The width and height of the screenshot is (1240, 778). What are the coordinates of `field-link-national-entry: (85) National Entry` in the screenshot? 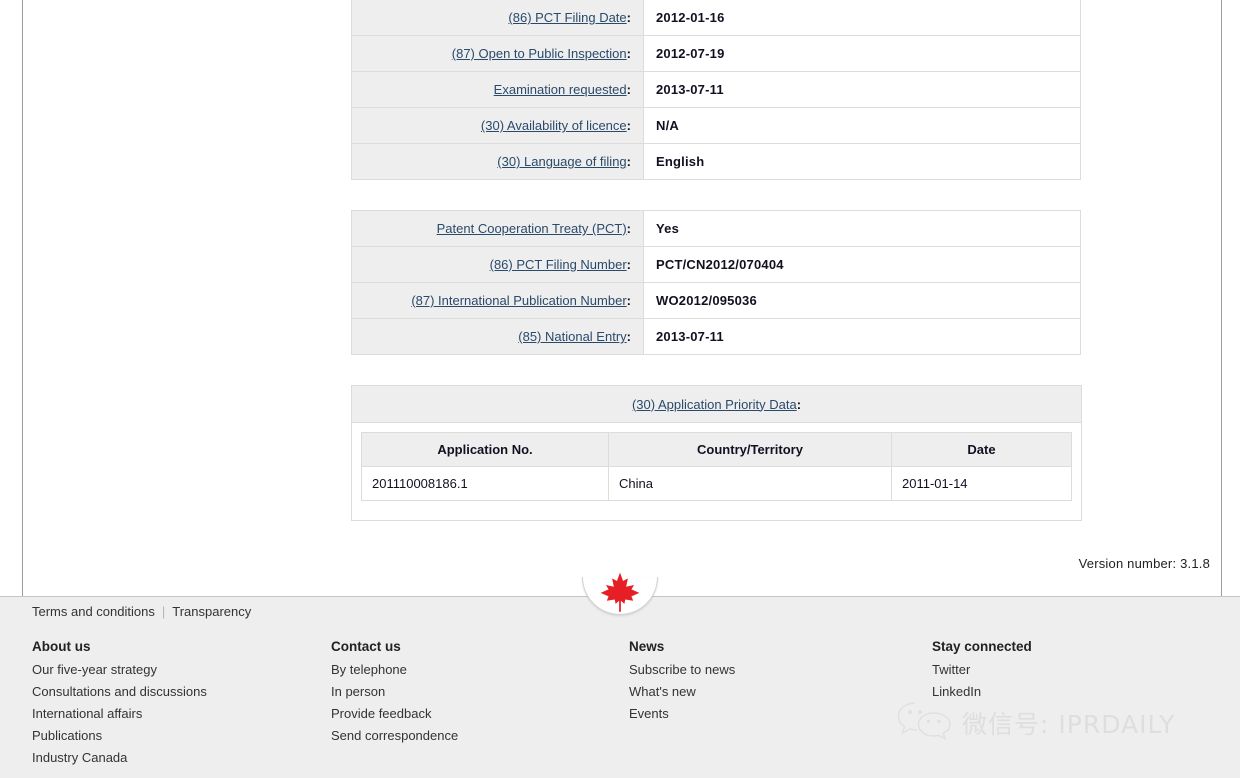 It's located at (572, 336).